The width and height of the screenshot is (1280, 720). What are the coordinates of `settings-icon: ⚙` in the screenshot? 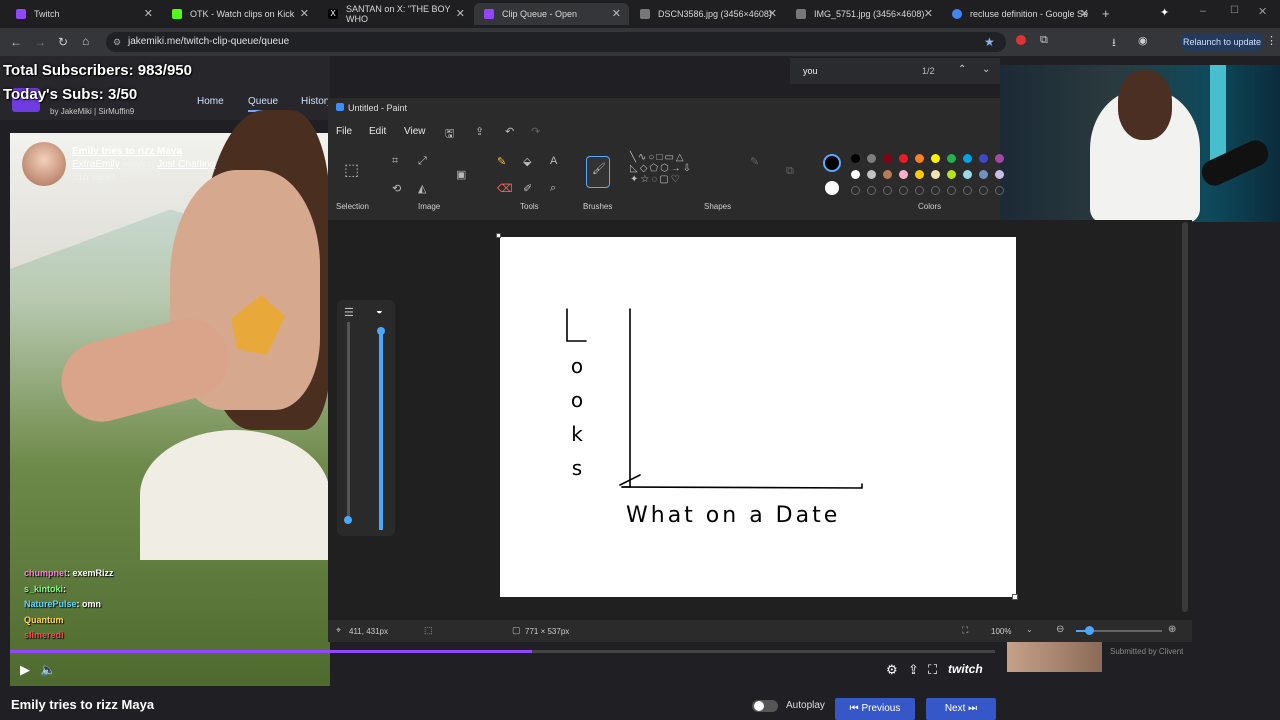 It's located at (892, 670).